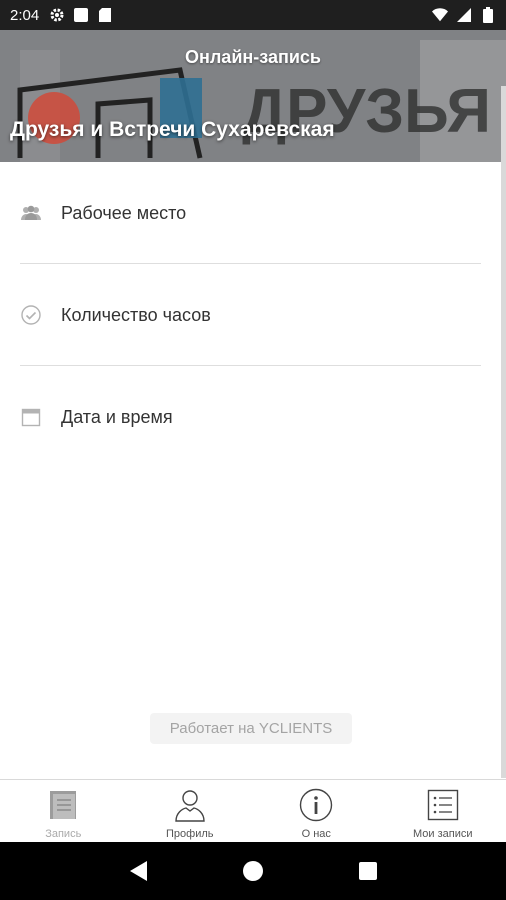  I want to click on home-icon, so click(253, 871).